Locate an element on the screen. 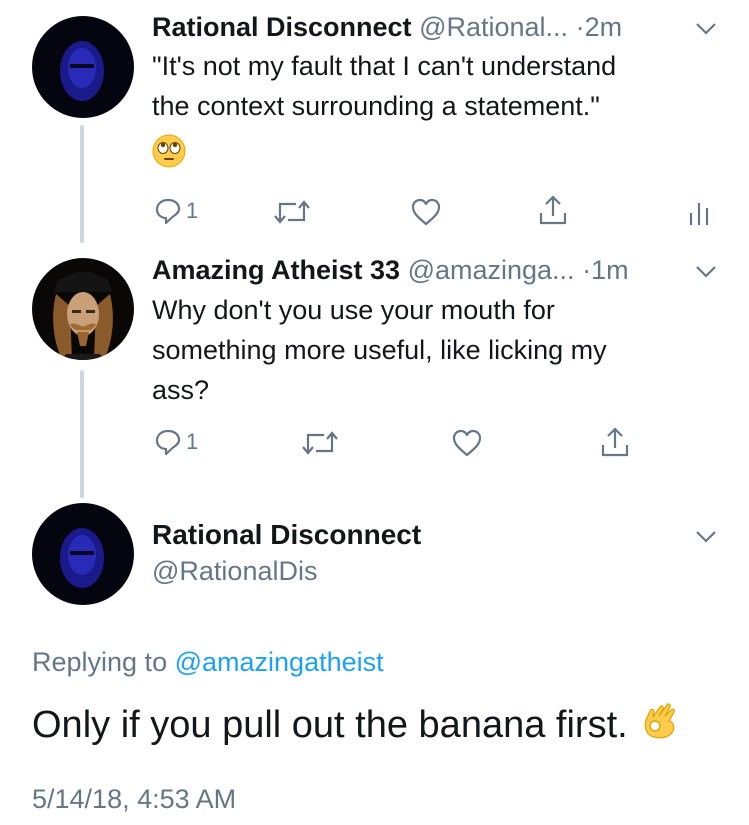 This screenshot has height=825, width=749. face-with-rolling-eyes-icon is located at coordinates (169, 153).